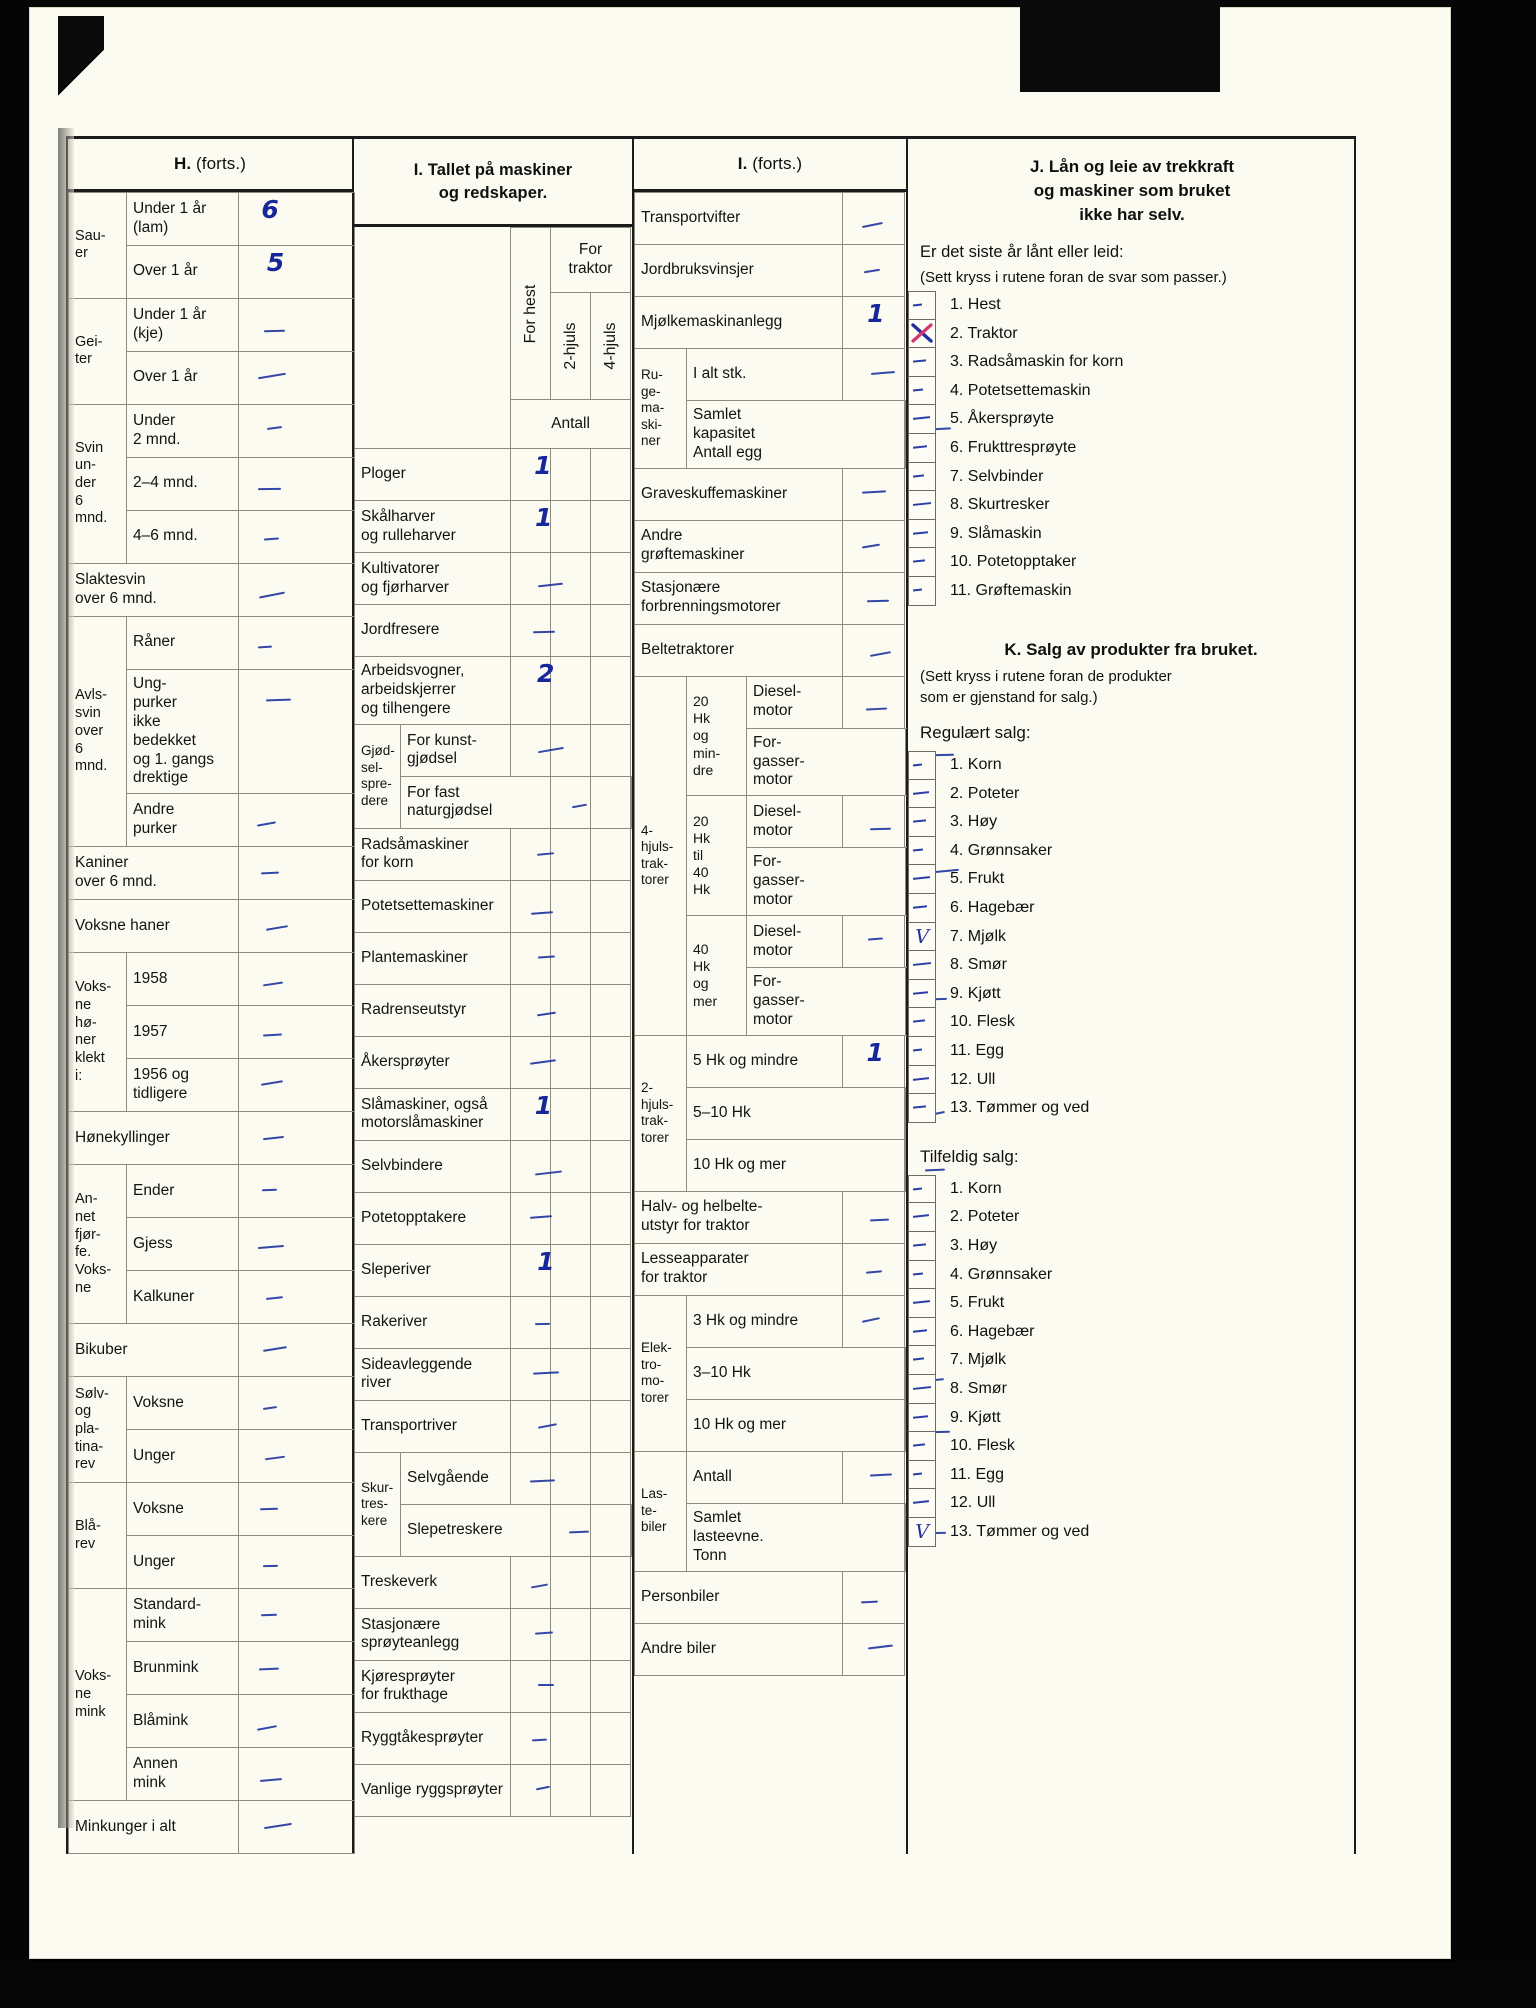 This screenshot has height=2008, width=1536. Describe the element at coordinates (874, 1061) in the screenshot. I see `value-cell: 1` at that location.